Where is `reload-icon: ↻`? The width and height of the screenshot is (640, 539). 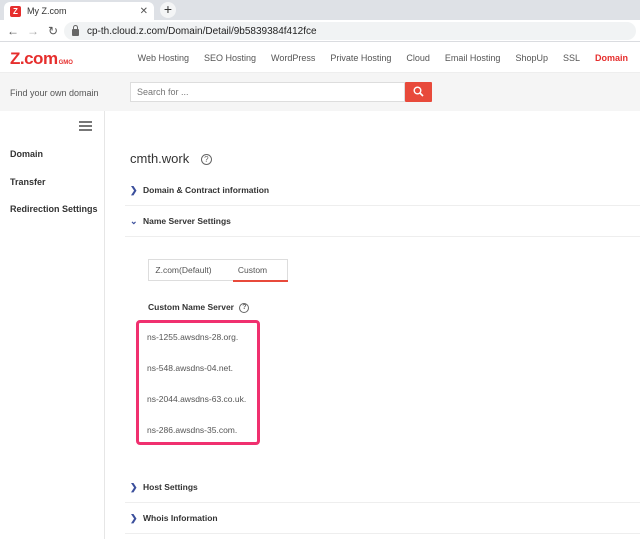
reload-icon: ↻ is located at coordinates (53, 31).